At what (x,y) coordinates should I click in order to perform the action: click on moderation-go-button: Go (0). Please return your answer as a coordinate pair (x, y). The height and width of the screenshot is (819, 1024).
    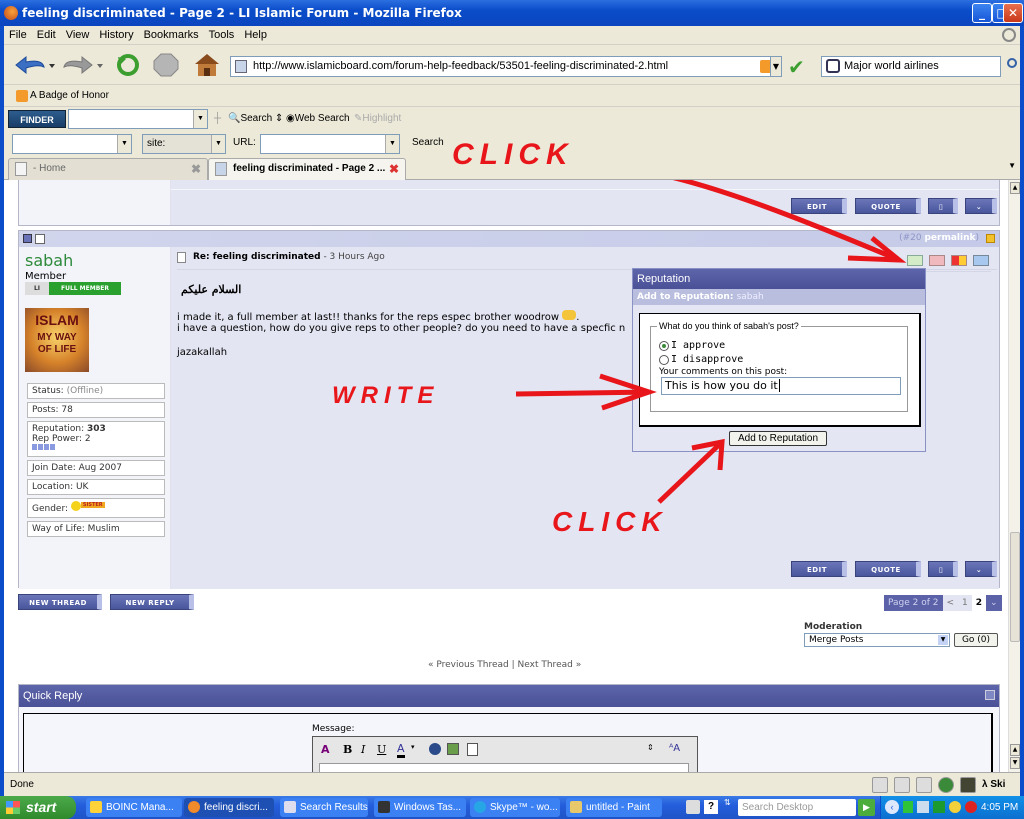
    Looking at the image, I should click on (976, 640).